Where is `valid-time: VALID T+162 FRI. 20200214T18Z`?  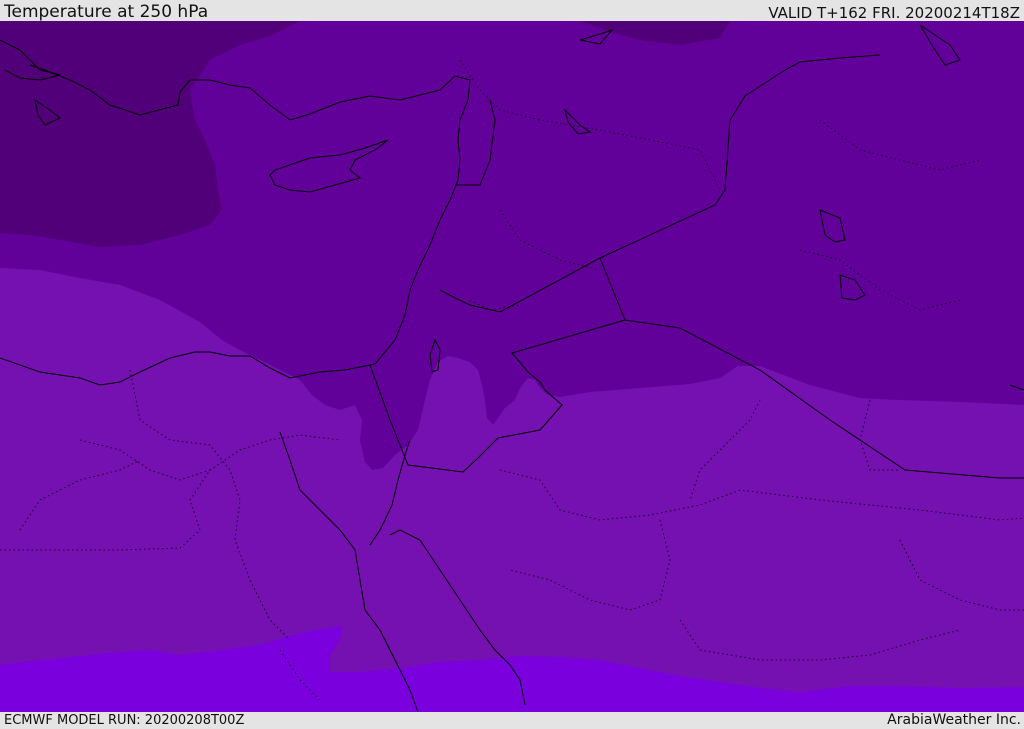
valid-time: VALID T+162 FRI. 20200214T18Z is located at coordinates (894, 13).